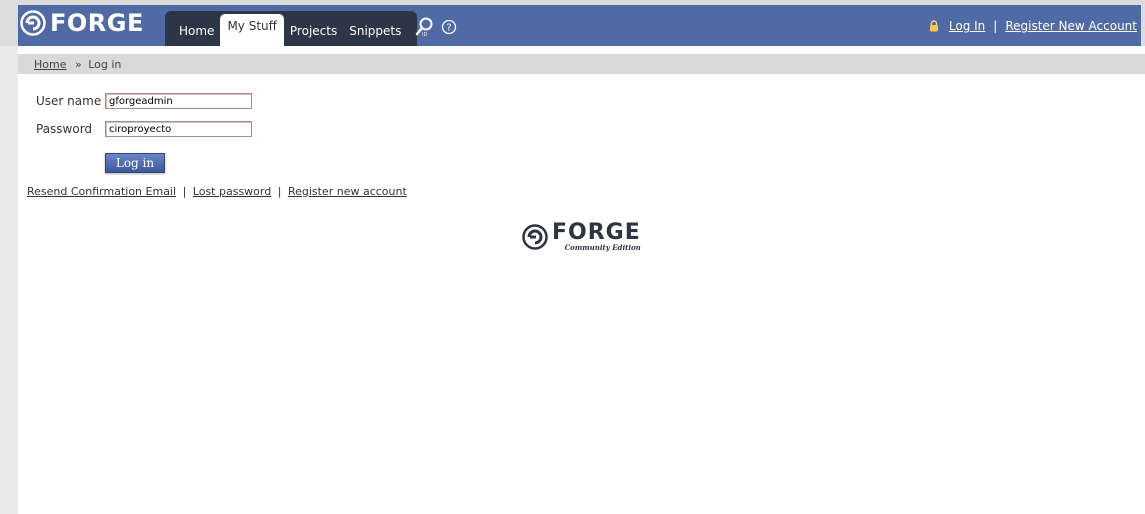 The height and width of the screenshot is (514, 1145). What do you see at coordinates (178, 101) in the screenshot?
I see `username-input` at bounding box center [178, 101].